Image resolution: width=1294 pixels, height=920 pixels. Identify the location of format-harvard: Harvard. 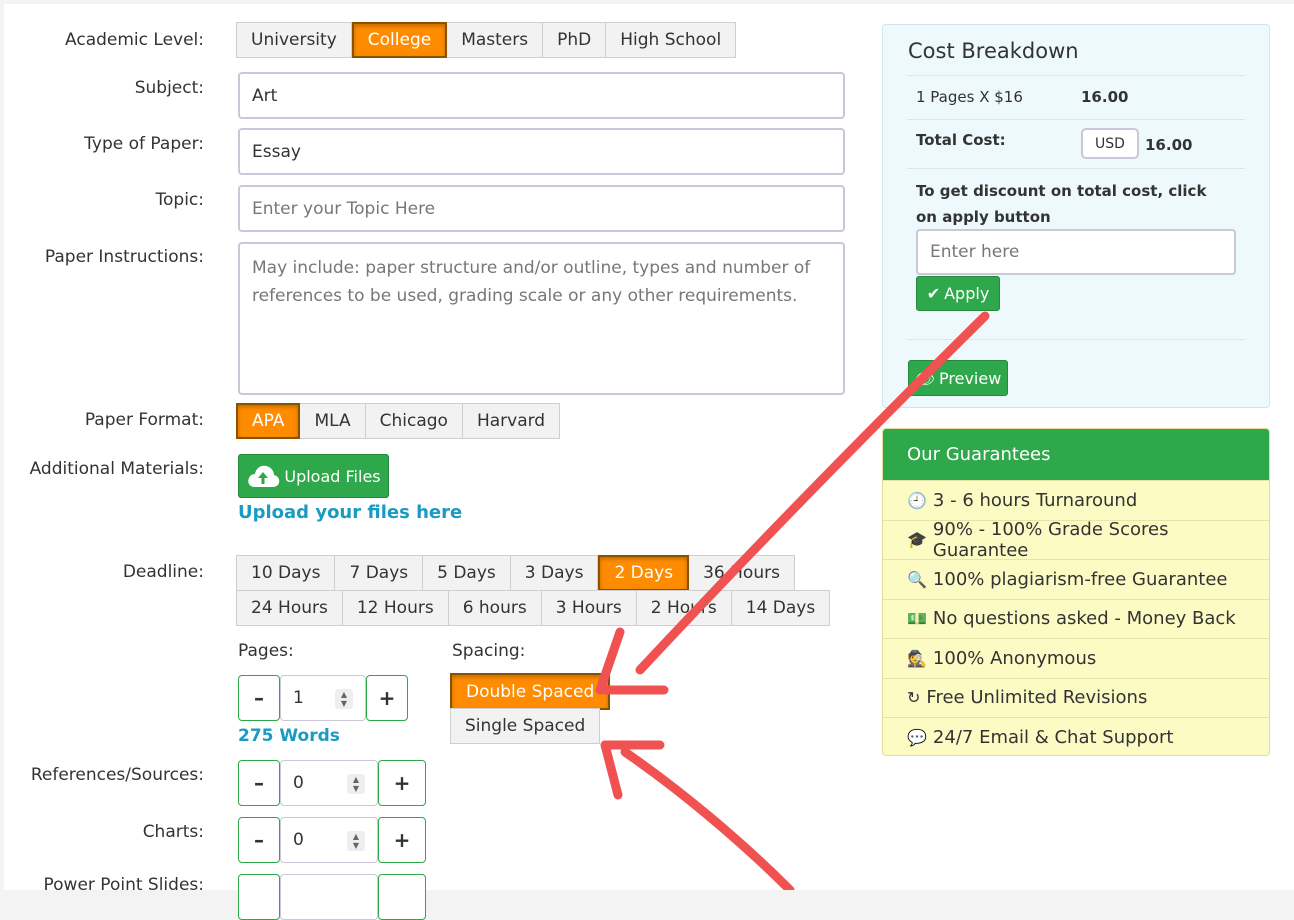
(511, 421).